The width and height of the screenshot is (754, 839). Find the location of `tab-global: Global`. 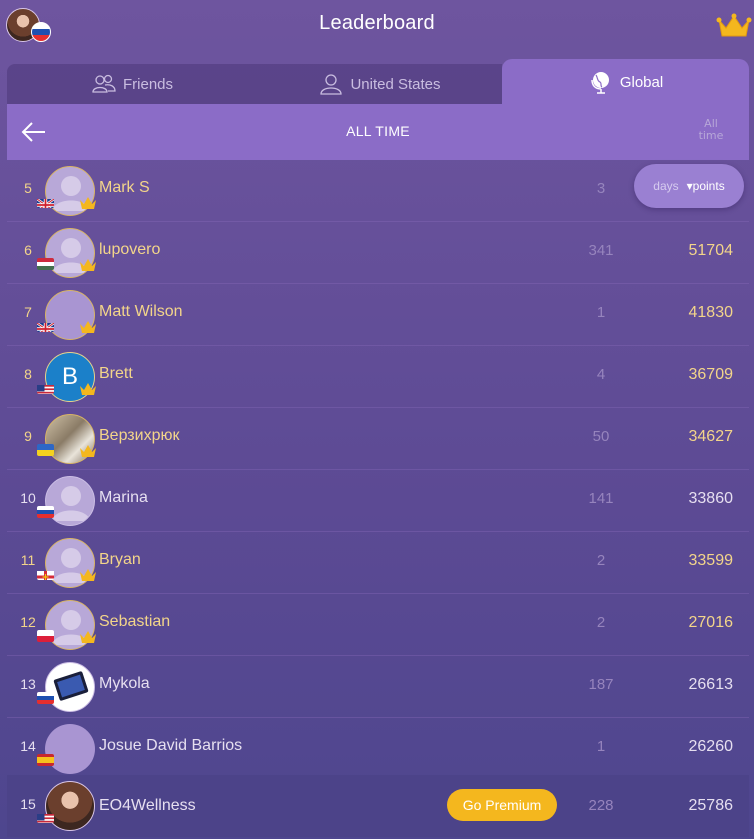

tab-global: Global is located at coordinates (625, 82).